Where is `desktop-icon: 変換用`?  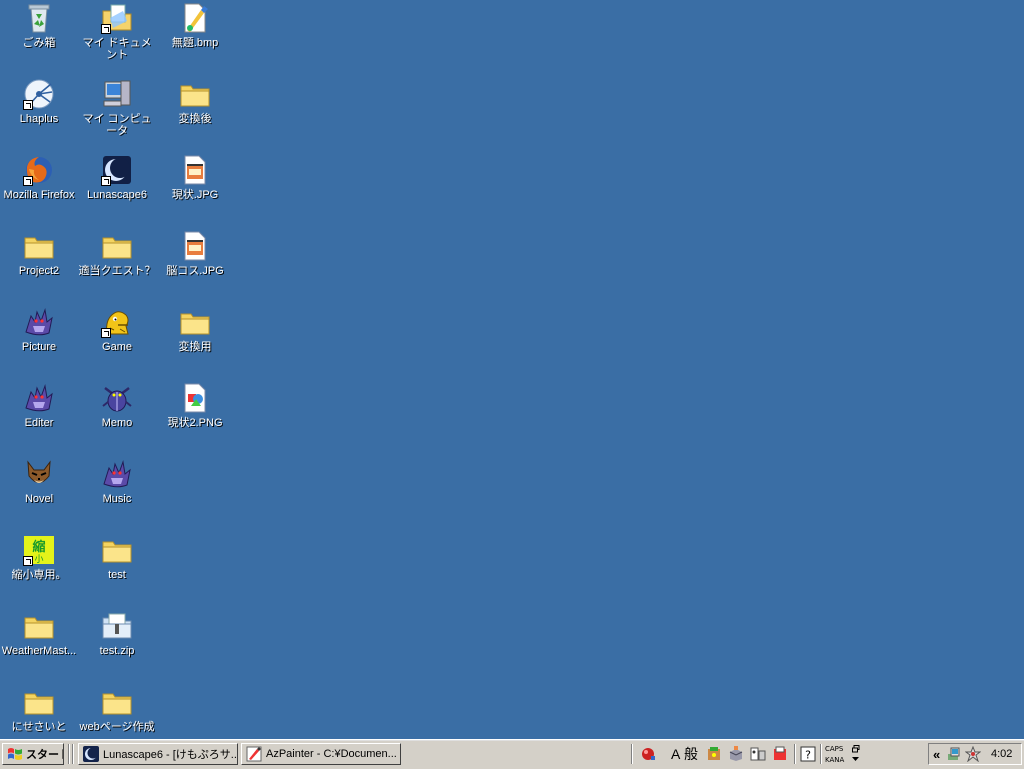
desktop-icon: 変換用 is located at coordinates (195, 343).